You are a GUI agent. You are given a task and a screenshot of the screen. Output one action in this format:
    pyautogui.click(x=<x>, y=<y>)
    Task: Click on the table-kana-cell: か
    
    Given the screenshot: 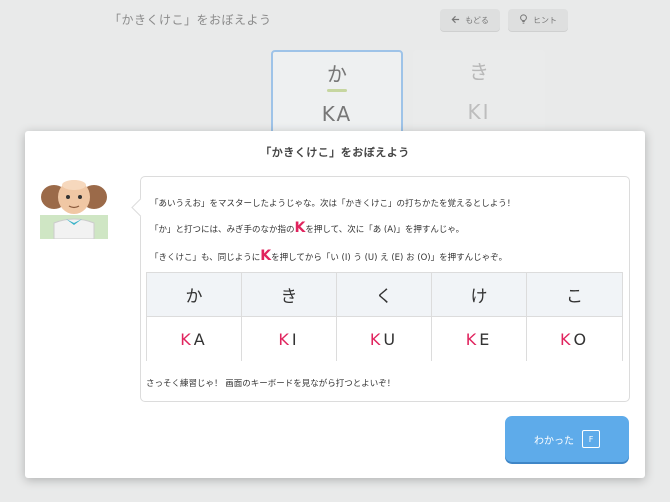 What is the action you would take?
    pyautogui.click(x=194, y=295)
    